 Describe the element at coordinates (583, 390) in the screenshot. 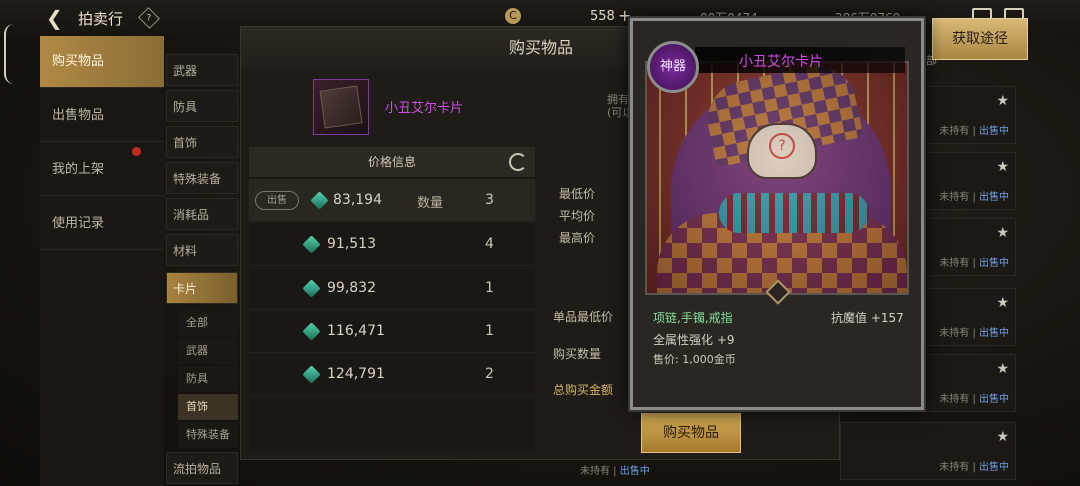

I see `total-label: 总购买金额` at that location.